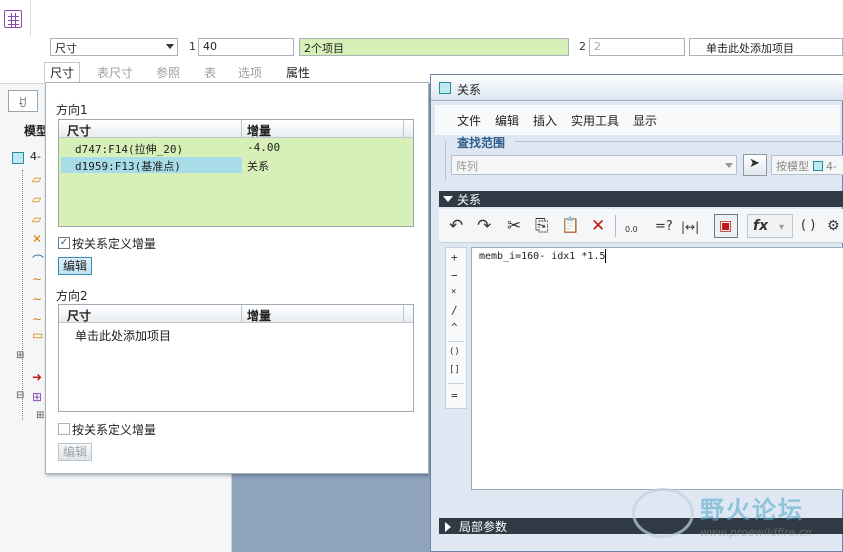 The height and width of the screenshot is (552, 843). What do you see at coordinates (807, 165) in the screenshot?
I see `by-model-select: 按模型 4-` at bounding box center [807, 165].